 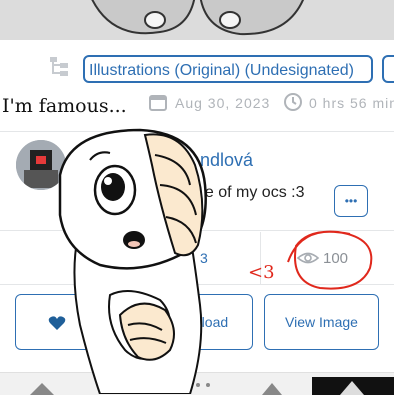 I want to click on sitemap-icon, so click(x=59, y=66).